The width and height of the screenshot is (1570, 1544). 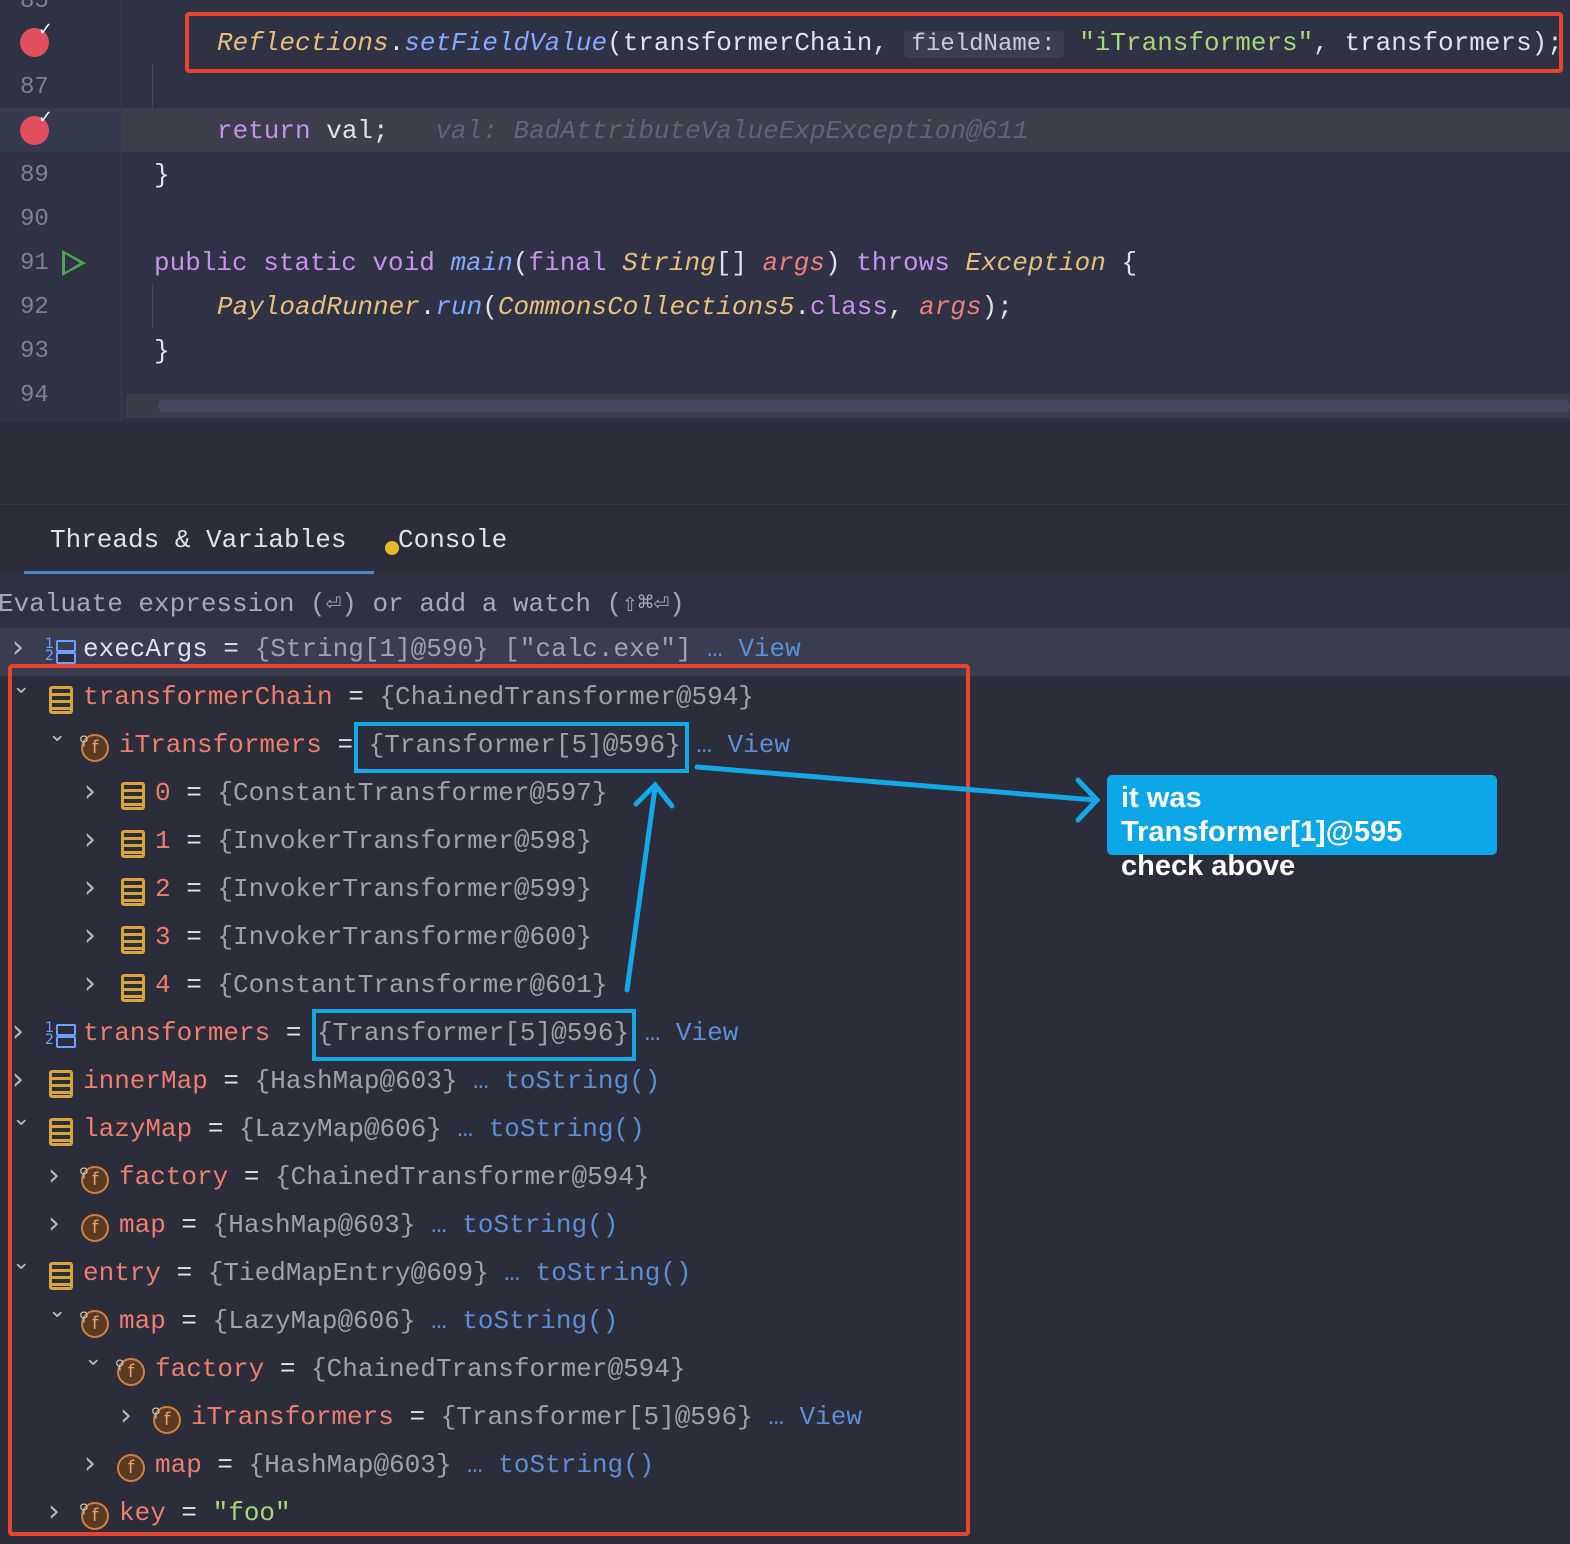 I want to click on callout-line: check above, so click(x=1208, y=866).